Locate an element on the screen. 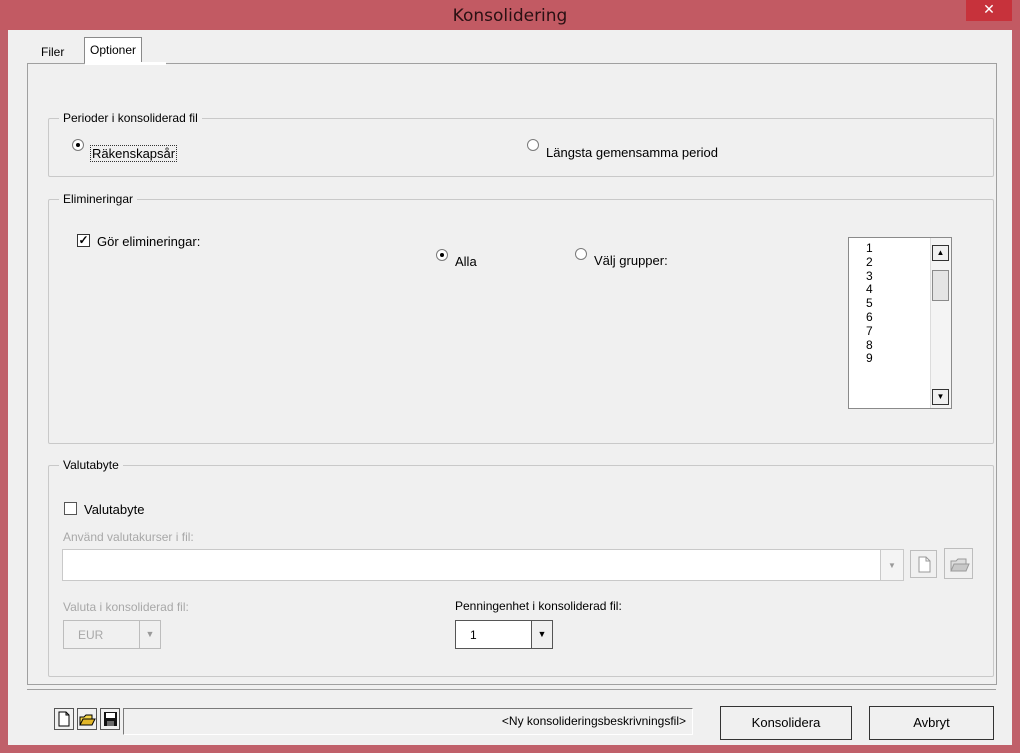 This screenshot has width=1020, height=753. open-file-button is located at coordinates (87, 719).